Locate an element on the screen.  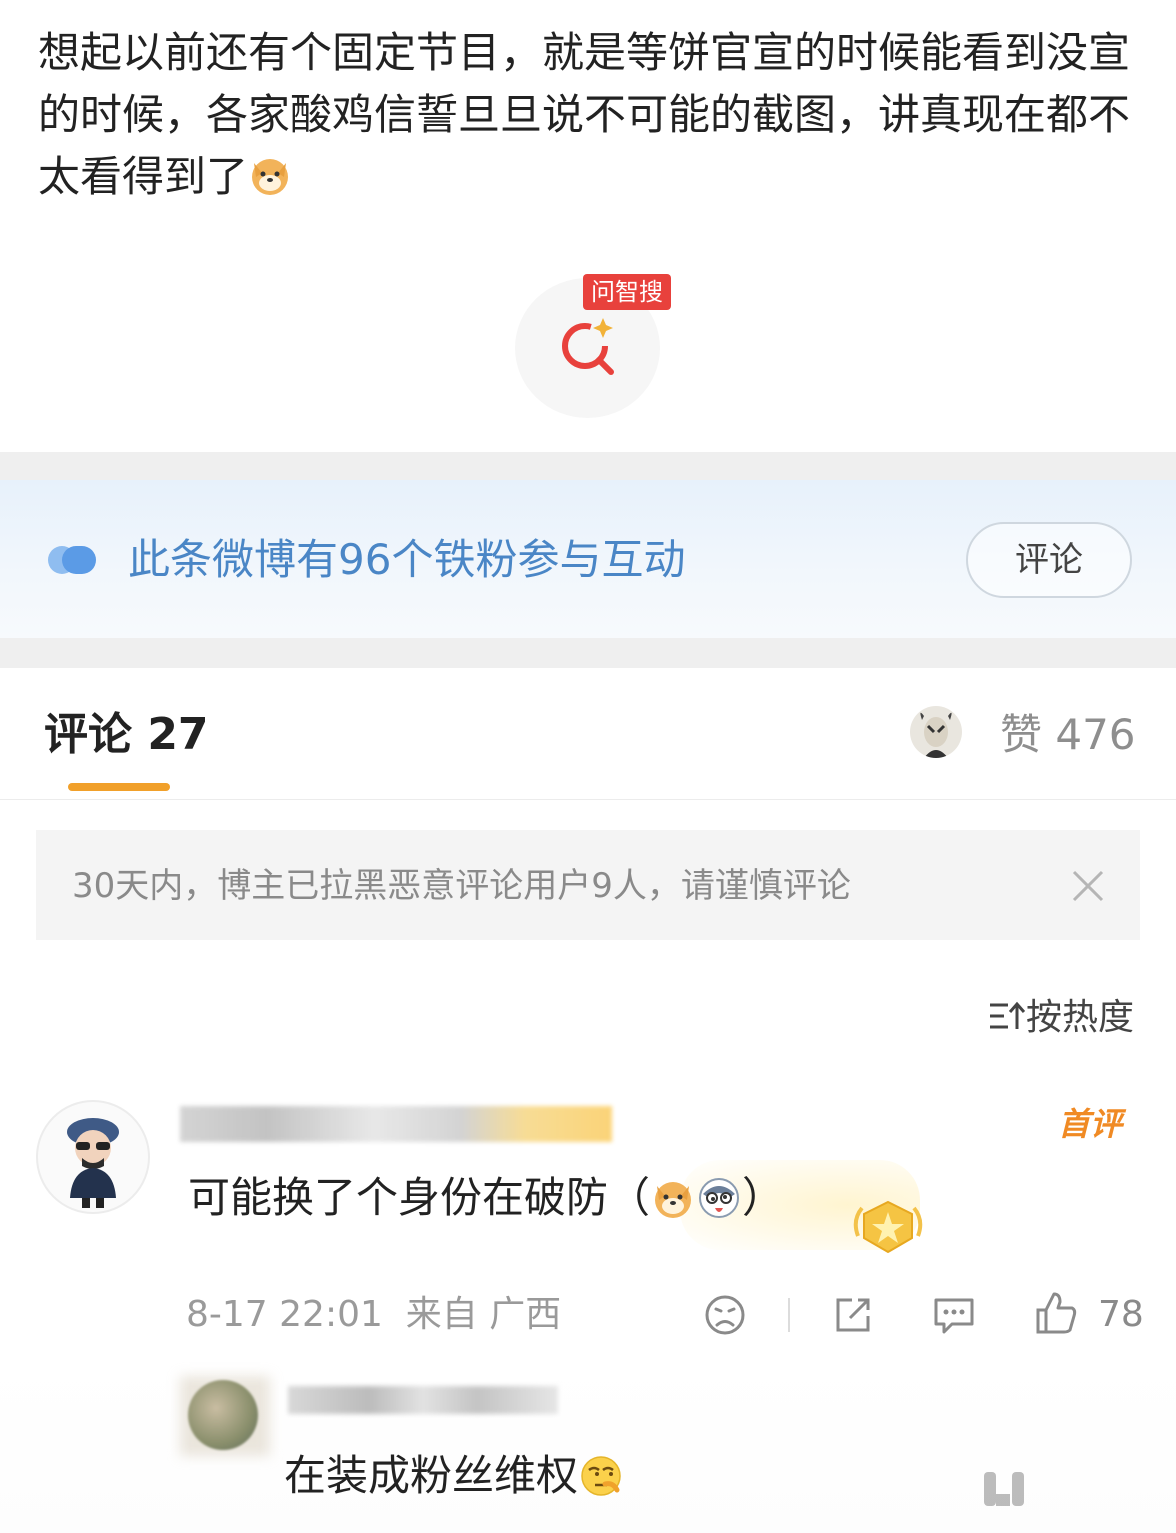
replier-avatar is located at coordinates (223, 1415).